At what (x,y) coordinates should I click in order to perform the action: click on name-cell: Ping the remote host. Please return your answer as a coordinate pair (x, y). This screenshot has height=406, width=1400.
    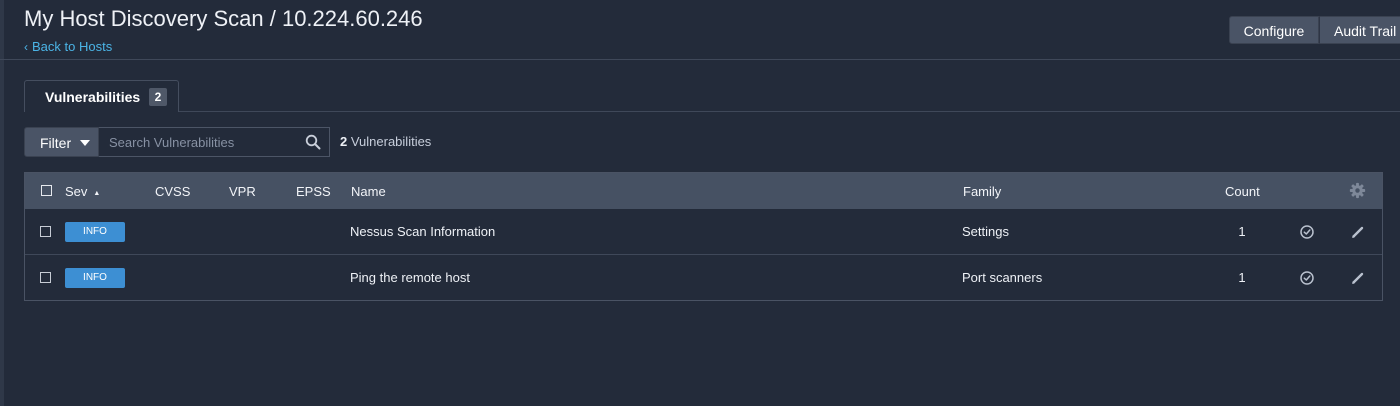
    Looking at the image, I should click on (410, 277).